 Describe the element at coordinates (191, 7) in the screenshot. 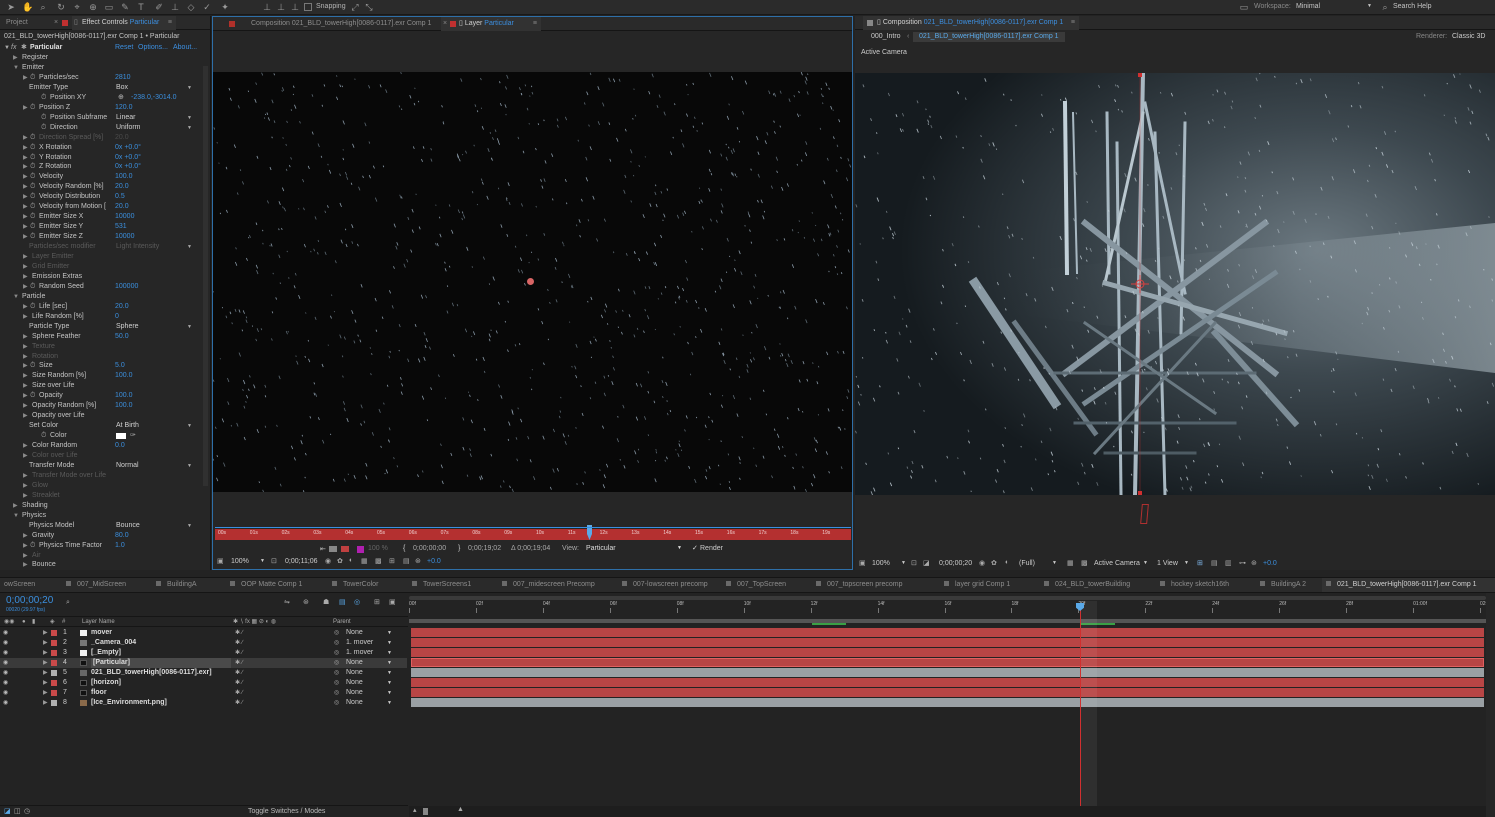

I see `eraser-tool-icon: ◇` at that location.